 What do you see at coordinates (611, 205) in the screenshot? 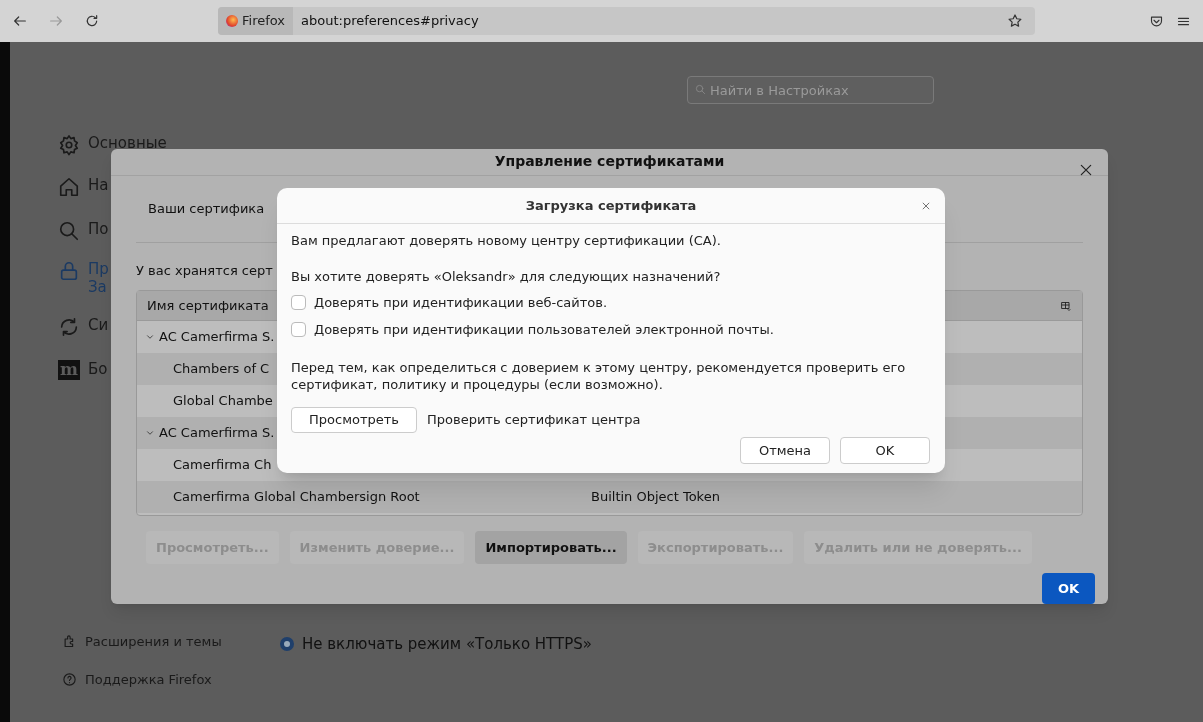
I see `dialog-title: Загрузка сертификата` at bounding box center [611, 205].